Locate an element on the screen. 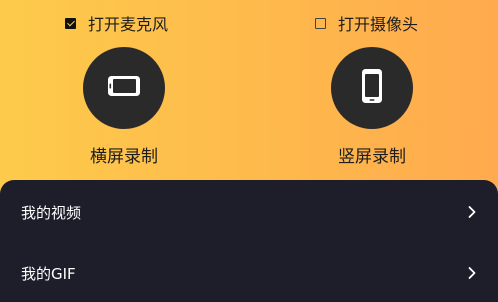  landscape-record-button is located at coordinates (124, 88).